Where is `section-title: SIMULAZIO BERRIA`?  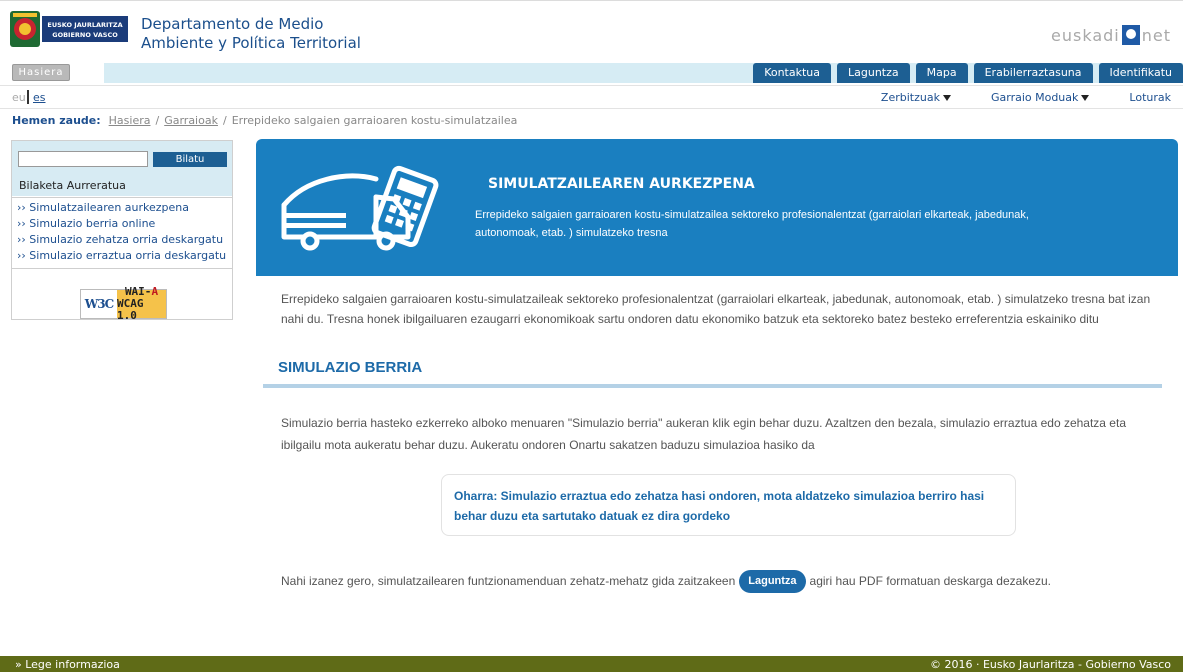 section-title: SIMULAZIO BERRIA is located at coordinates (350, 367).